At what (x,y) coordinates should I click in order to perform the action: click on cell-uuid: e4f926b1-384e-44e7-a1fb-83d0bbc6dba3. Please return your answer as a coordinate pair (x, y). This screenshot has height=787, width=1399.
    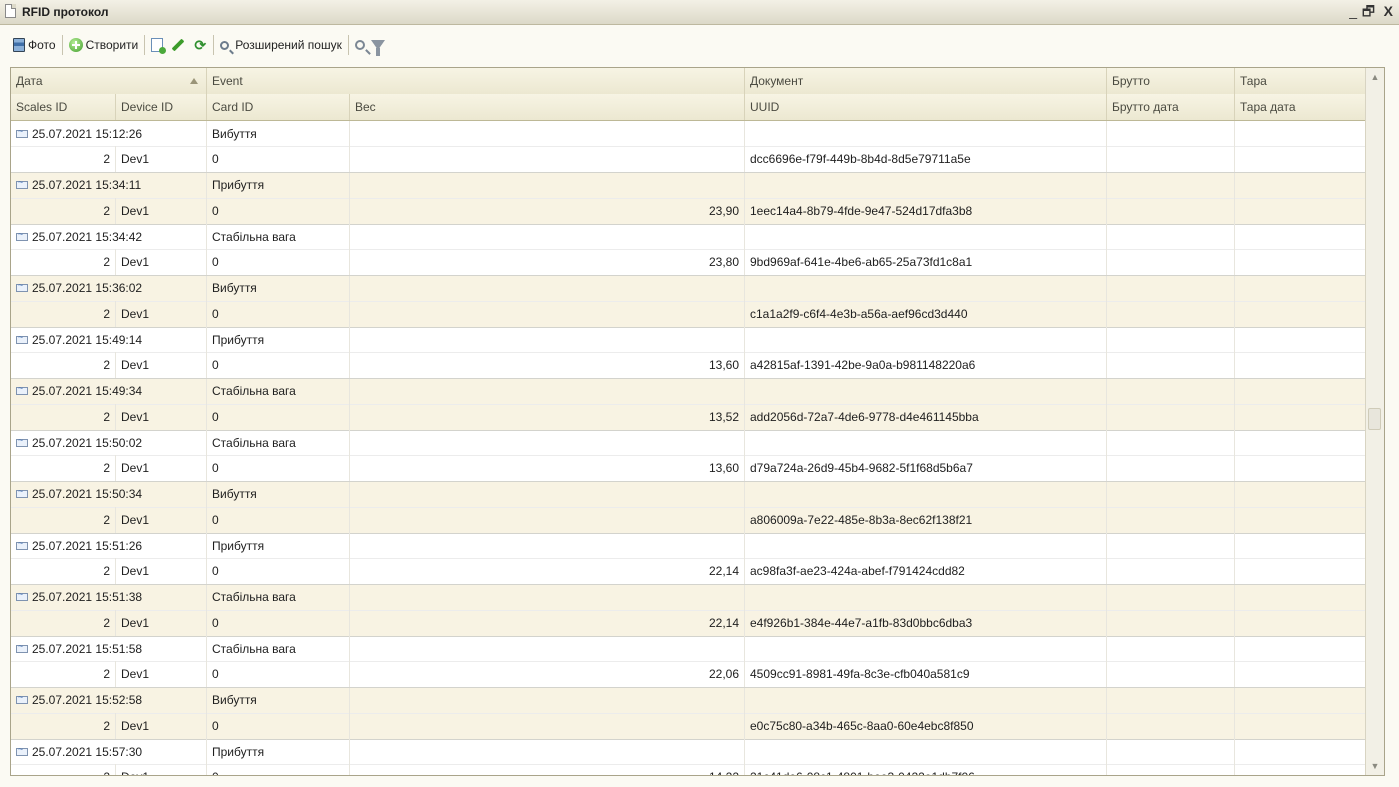
    Looking at the image, I should click on (926, 622).